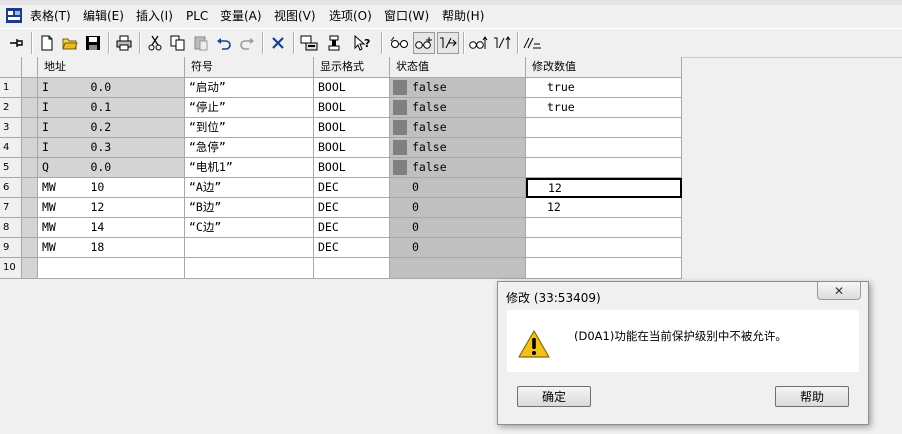 The image size is (902, 434). What do you see at coordinates (50, 16) in the screenshot?
I see `menu-table: 表格(T)` at bounding box center [50, 16].